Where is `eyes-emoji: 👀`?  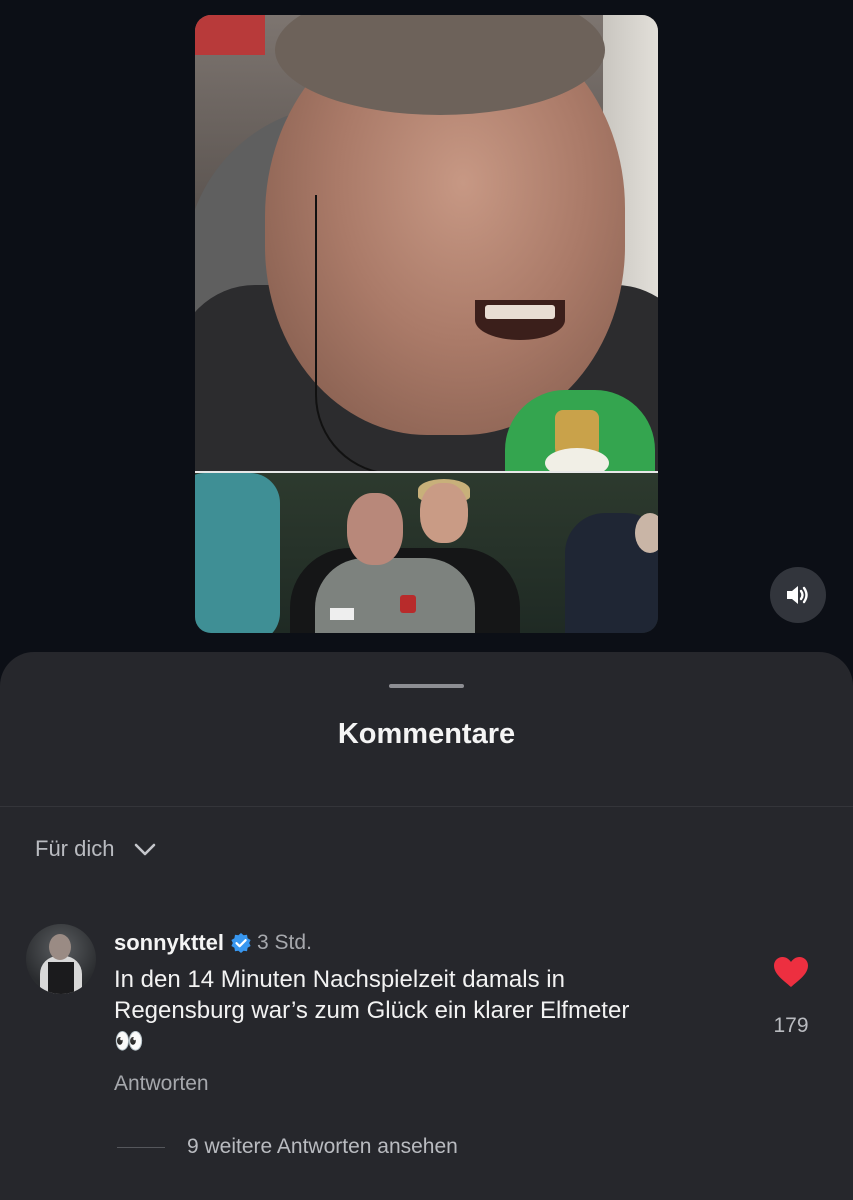 eyes-emoji: 👀 is located at coordinates (129, 1041).